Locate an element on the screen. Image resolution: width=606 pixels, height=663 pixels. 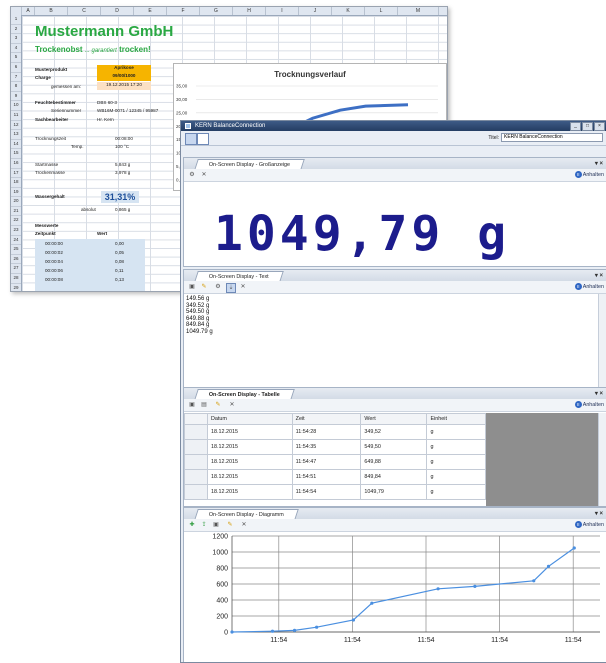
column-header: B is located at coordinates (51, 11).